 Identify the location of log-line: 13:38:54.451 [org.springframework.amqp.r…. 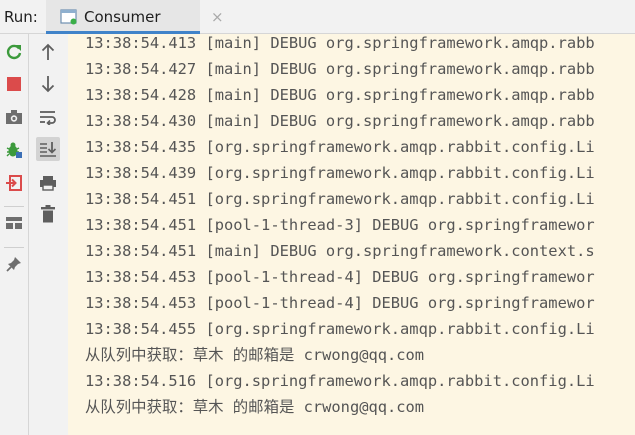
(340, 199).